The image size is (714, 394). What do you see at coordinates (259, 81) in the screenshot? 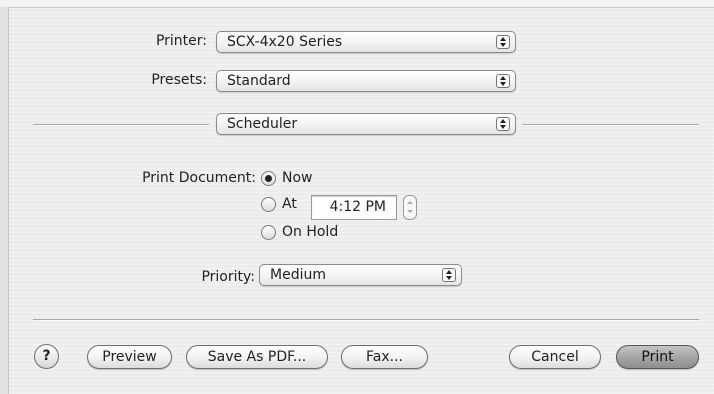
I see `presets-value: Standard` at bounding box center [259, 81].